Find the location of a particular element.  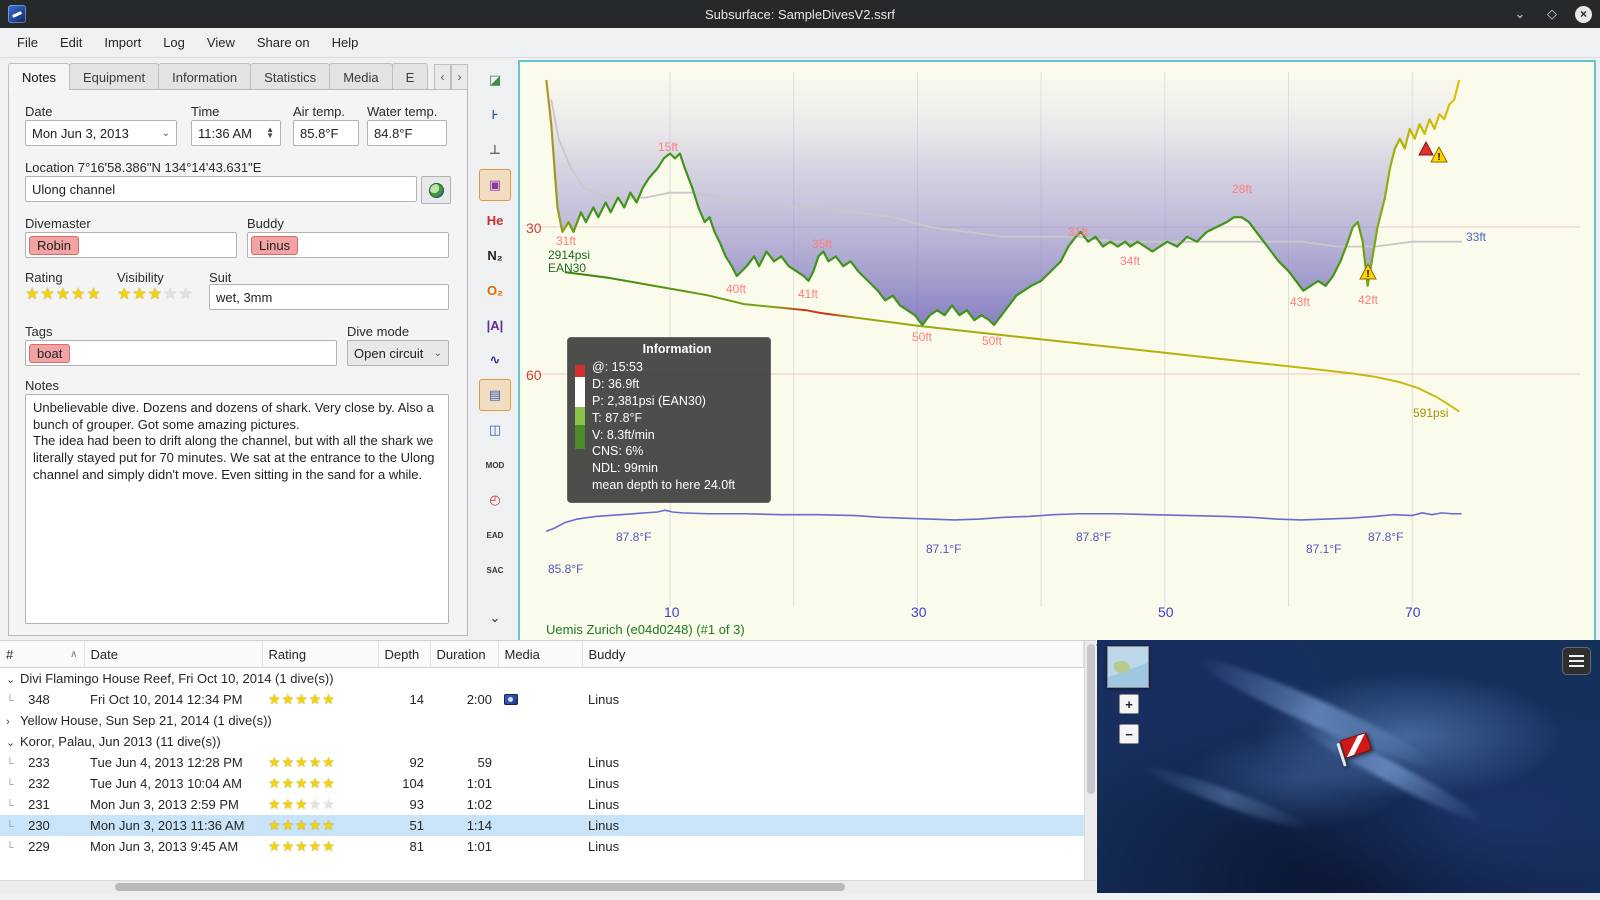

suit-label: Suit is located at coordinates (220, 277).